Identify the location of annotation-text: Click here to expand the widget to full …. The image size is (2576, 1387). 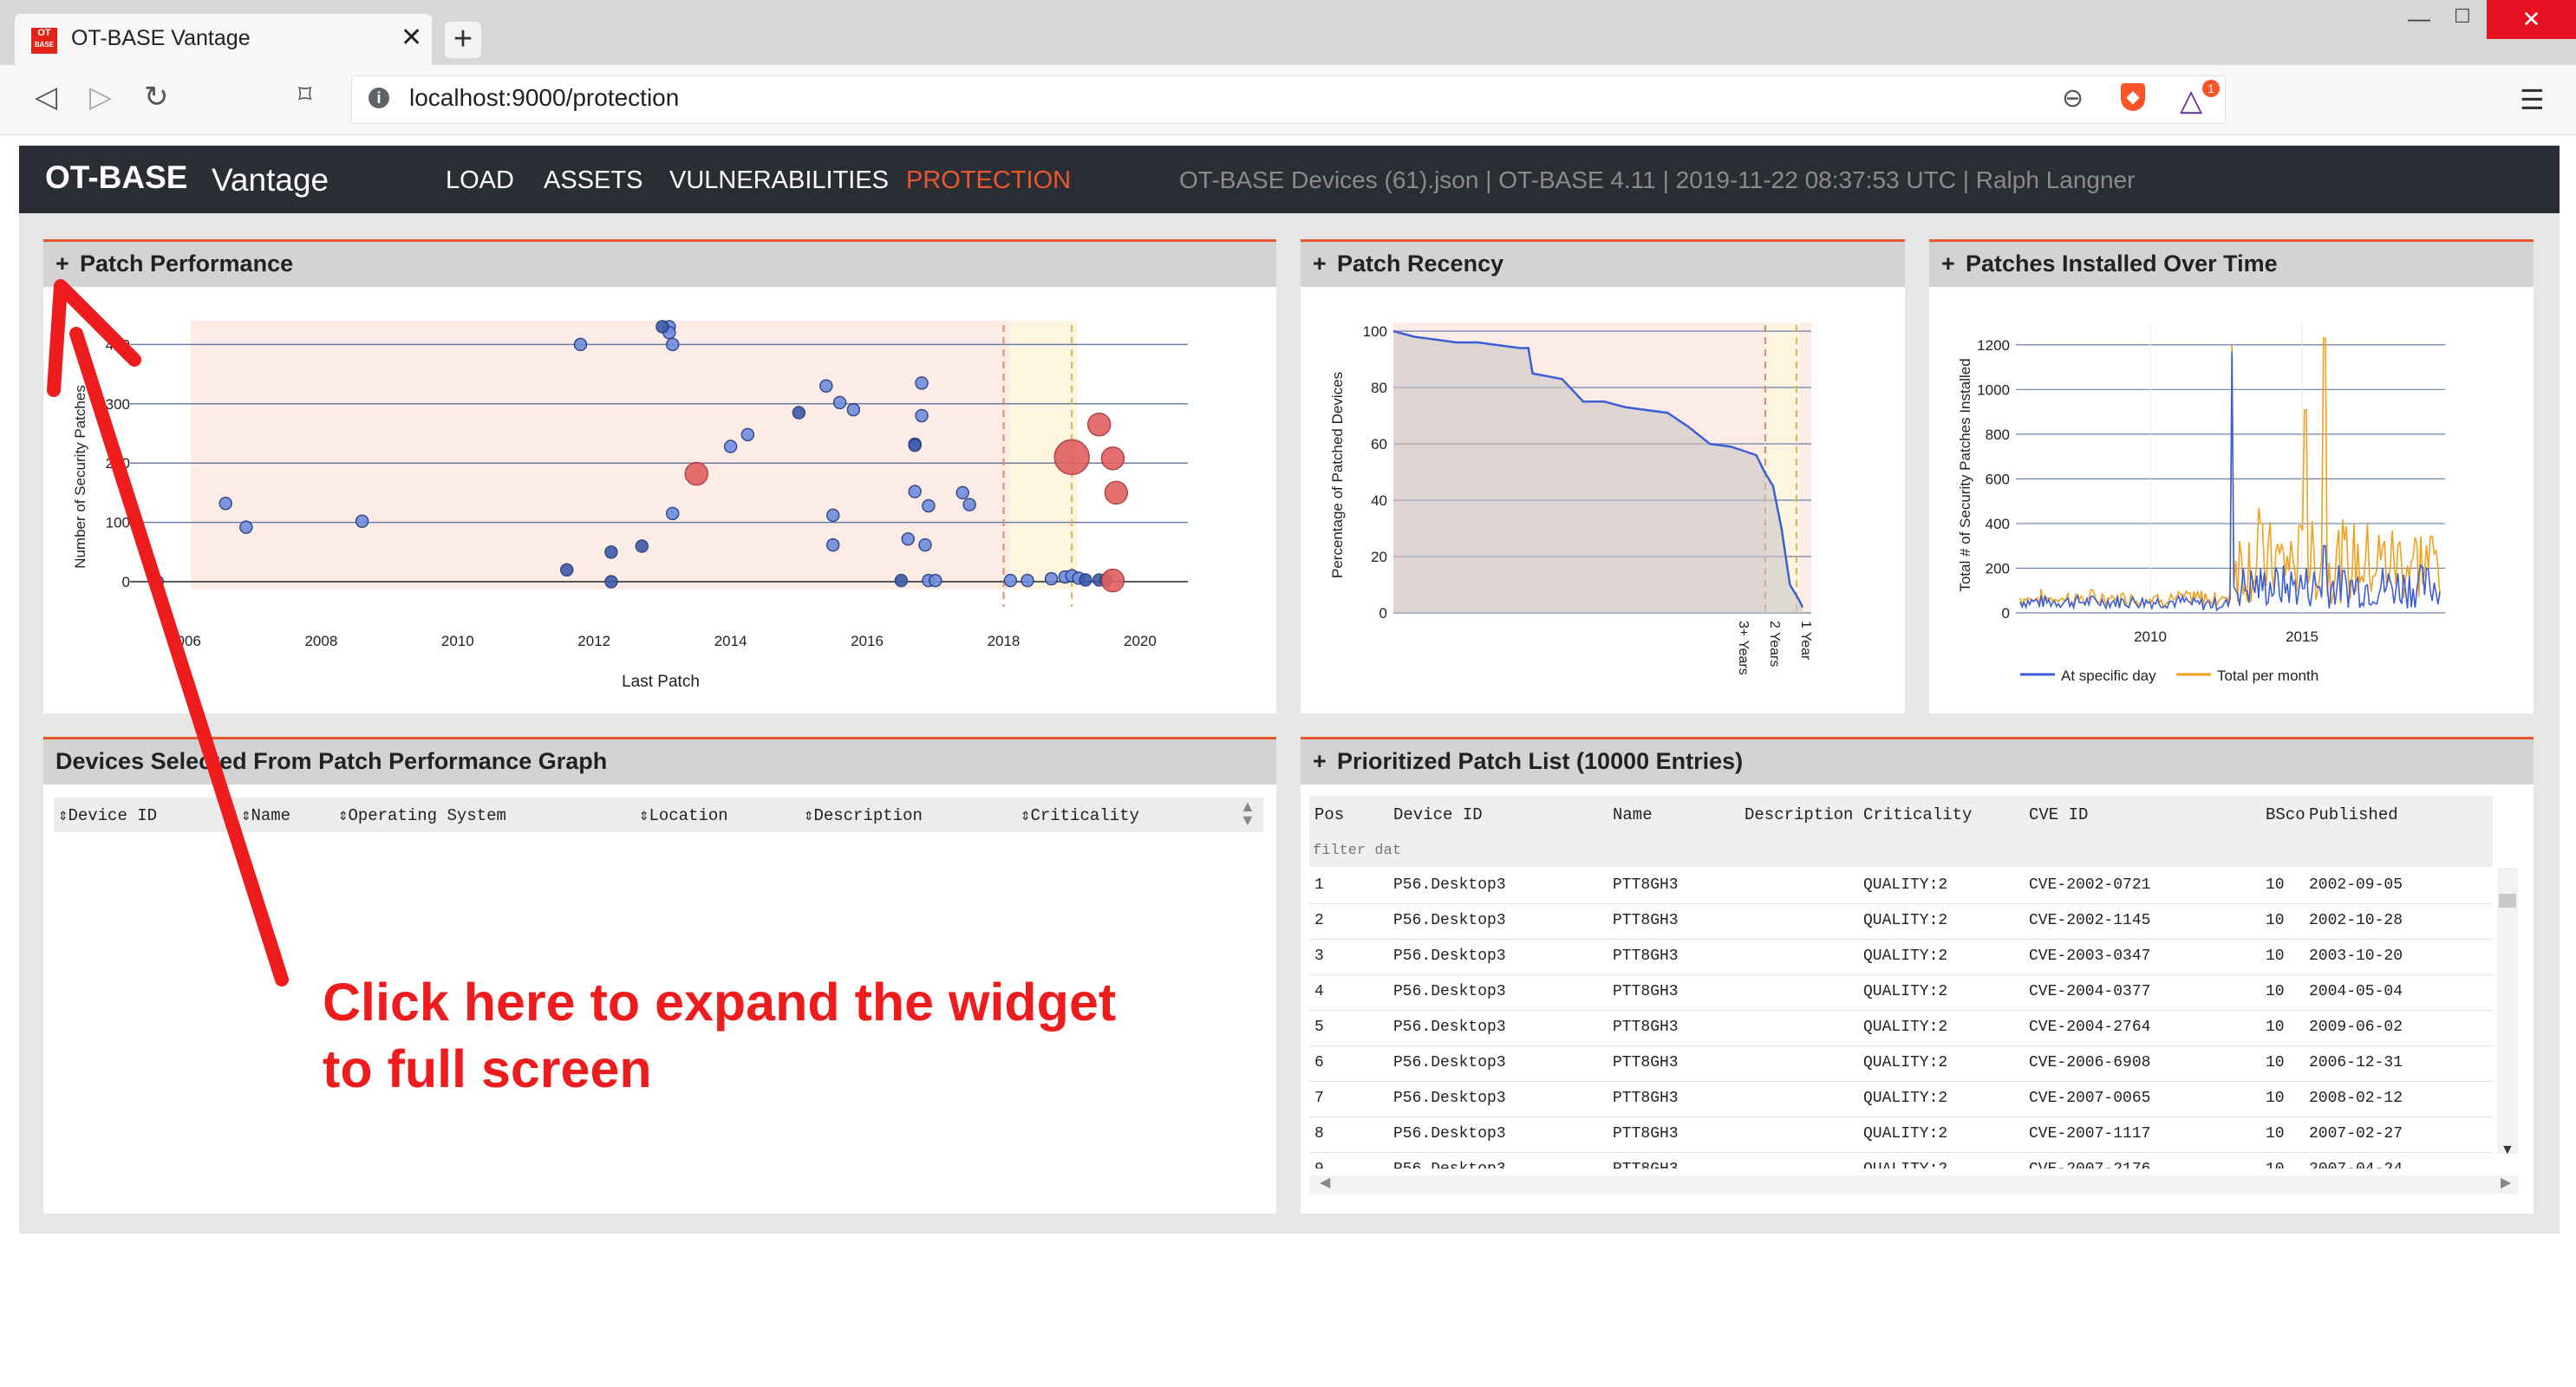
(757, 1036).